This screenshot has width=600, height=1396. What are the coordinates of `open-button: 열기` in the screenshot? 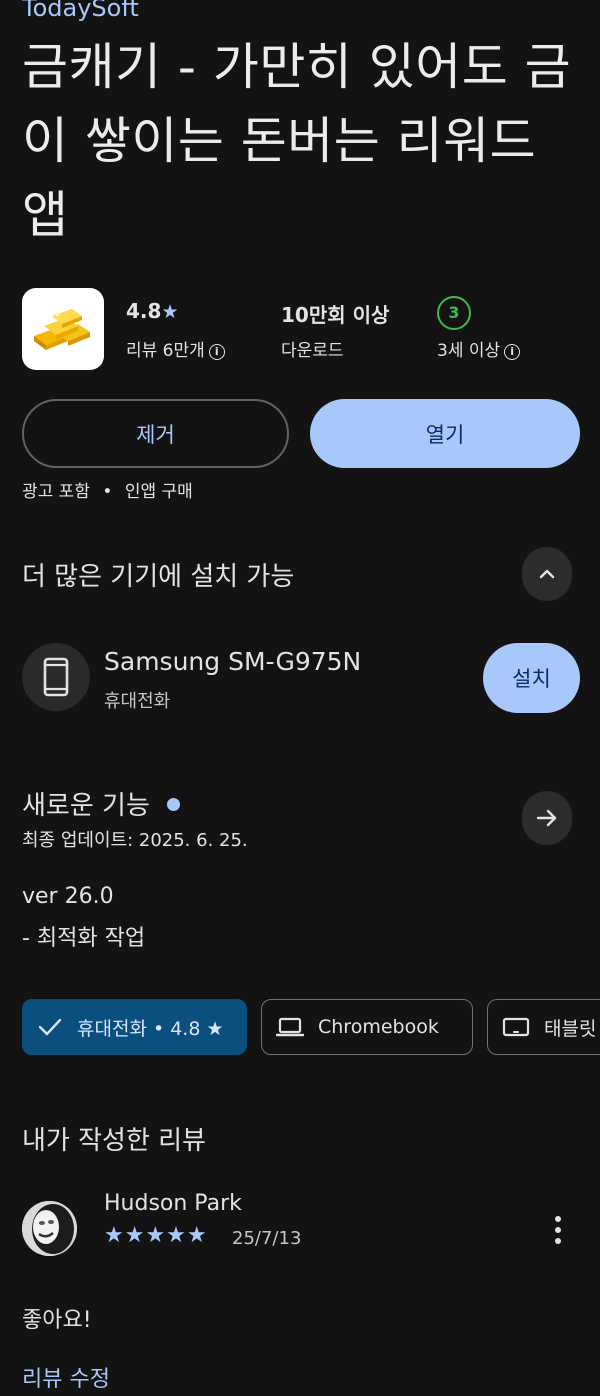 It's located at (445, 433).